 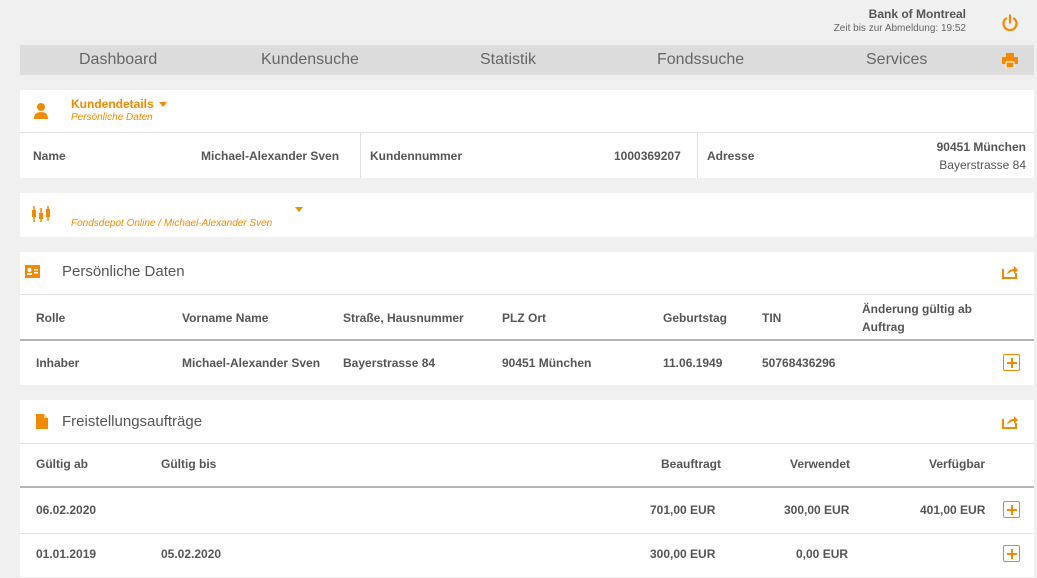 What do you see at coordinates (49, 156) in the screenshot?
I see `name-label: Name` at bounding box center [49, 156].